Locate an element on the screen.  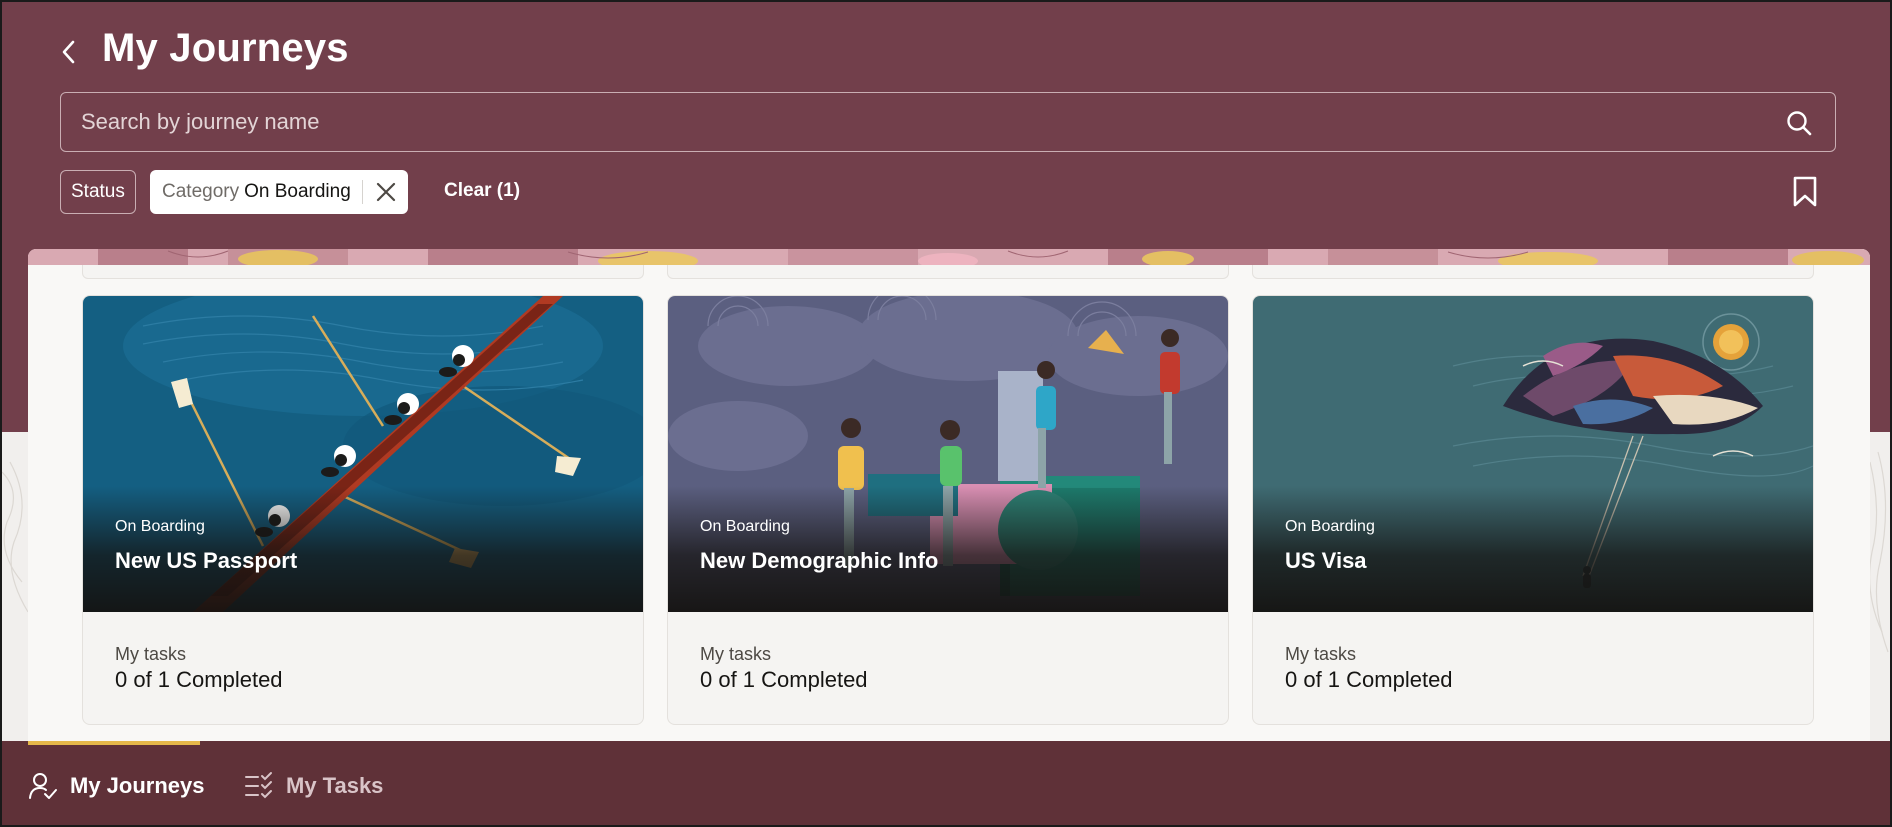
category-filter-label: Category is located at coordinates (201, 191).